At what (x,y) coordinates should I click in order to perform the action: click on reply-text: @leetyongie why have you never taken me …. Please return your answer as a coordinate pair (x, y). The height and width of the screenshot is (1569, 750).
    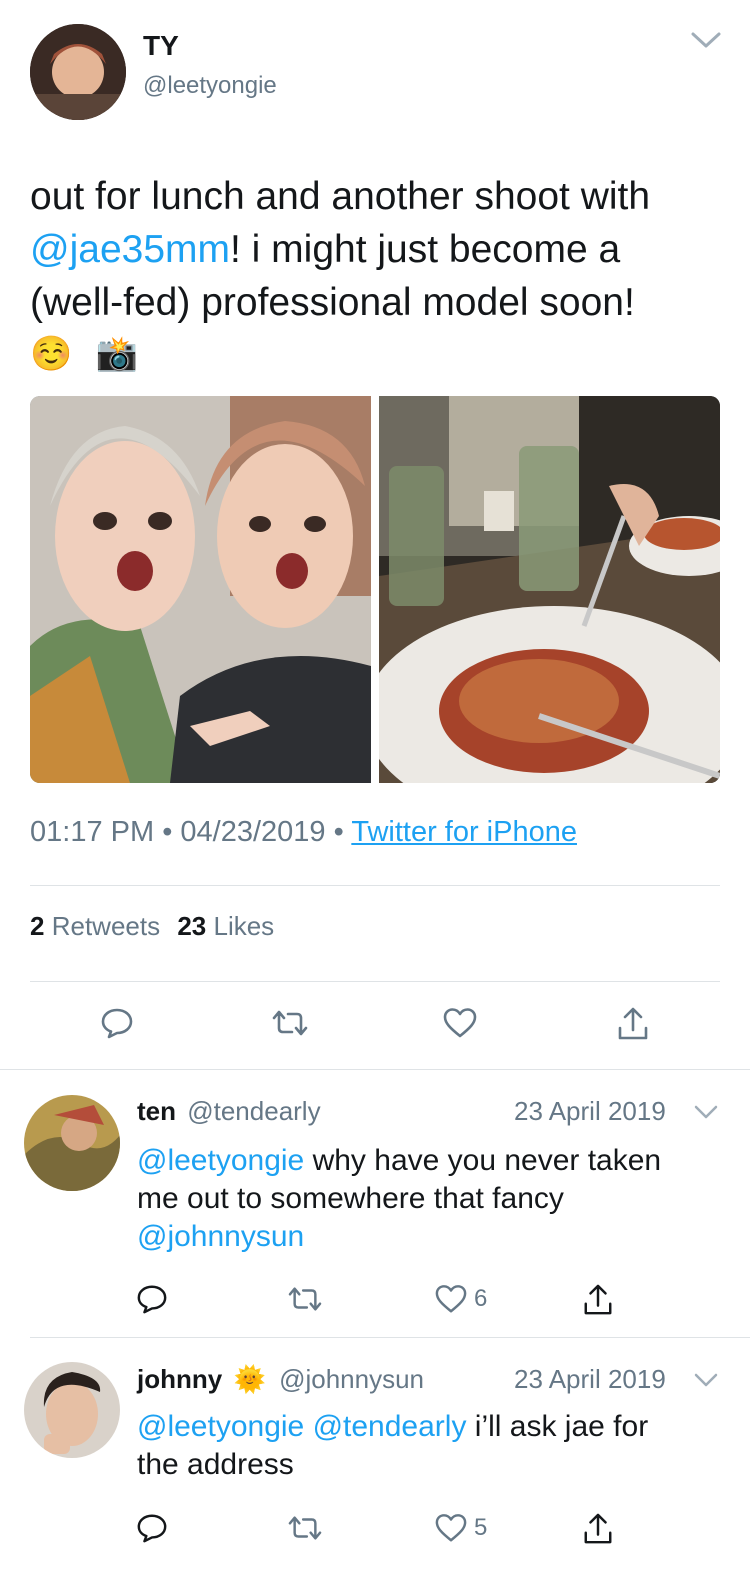
    Looking at the image, I should click on (399, 1198).